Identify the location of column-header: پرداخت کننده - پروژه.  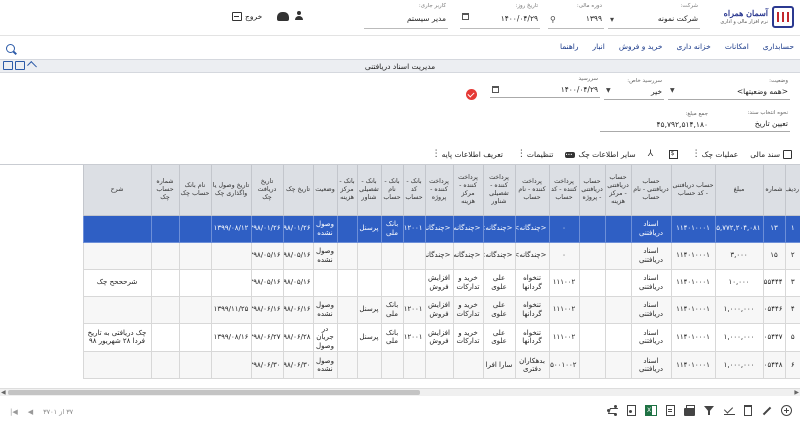
(438, 190).